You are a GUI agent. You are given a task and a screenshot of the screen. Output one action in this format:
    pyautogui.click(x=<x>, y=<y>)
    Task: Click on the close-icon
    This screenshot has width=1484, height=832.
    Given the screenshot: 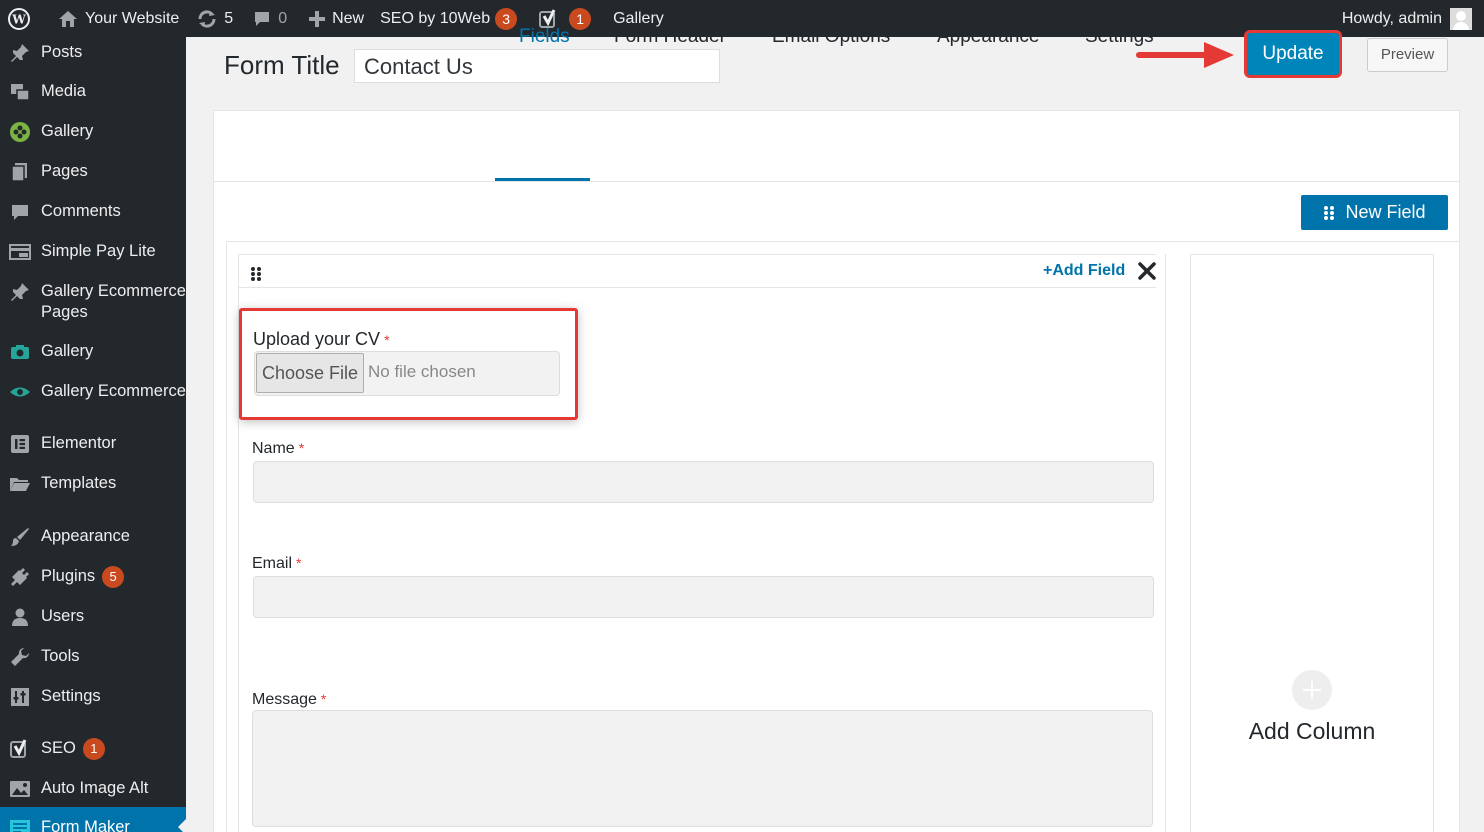 What is the action you would take?
    pyautogui.click(x=1147, y=271)
    